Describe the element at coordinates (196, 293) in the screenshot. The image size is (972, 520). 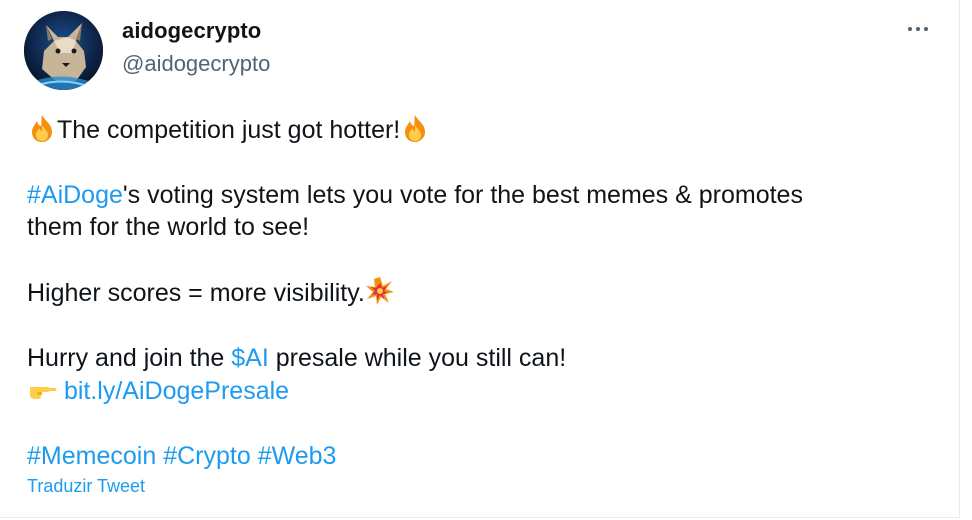
I see `tweet-line-4-text: Higher scores = more visibility.` at that location.